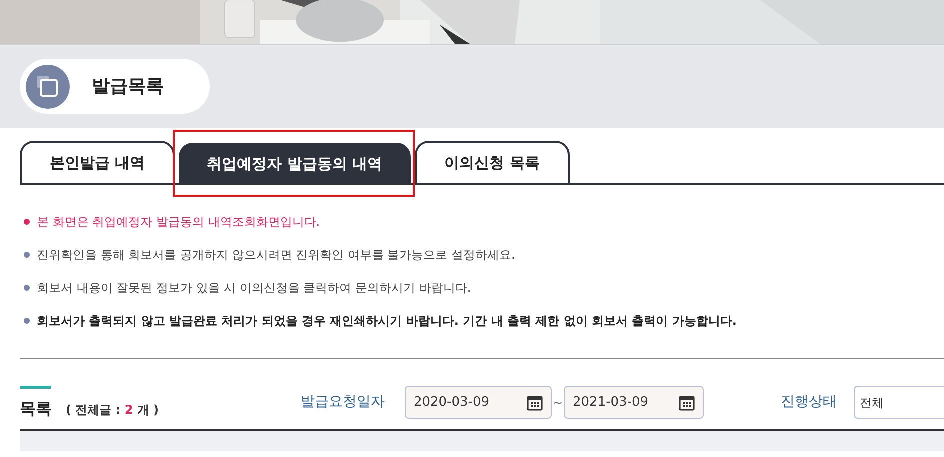 The height and width of the screenshot is (457, 944). I want to click on notice-text: 본 화면은 취업예정자 발급동의 내역조회화면입니다., so click(178, 222).